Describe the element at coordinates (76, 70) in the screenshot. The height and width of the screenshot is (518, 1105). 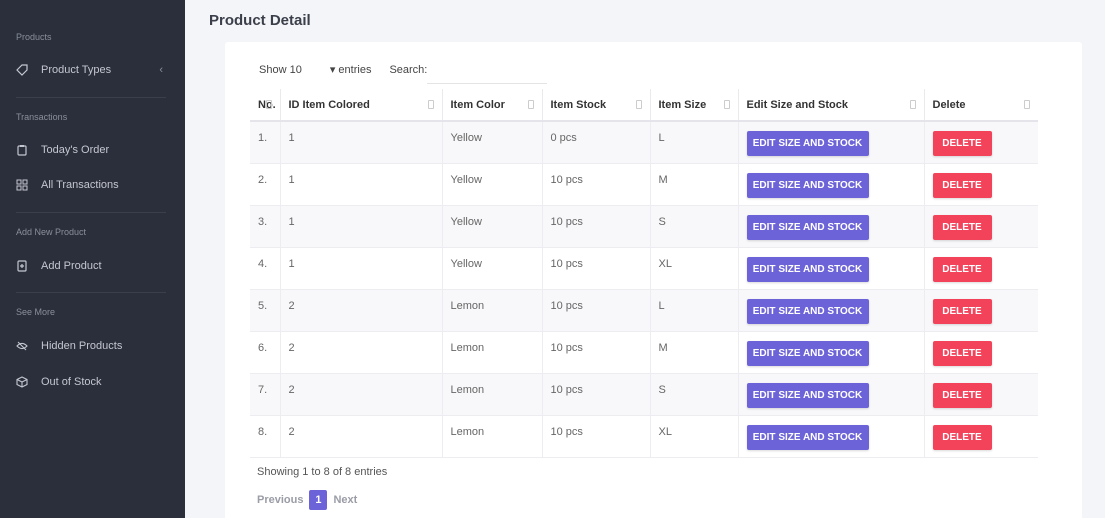
I see `sidebar-item-label: Product Types` at that location.